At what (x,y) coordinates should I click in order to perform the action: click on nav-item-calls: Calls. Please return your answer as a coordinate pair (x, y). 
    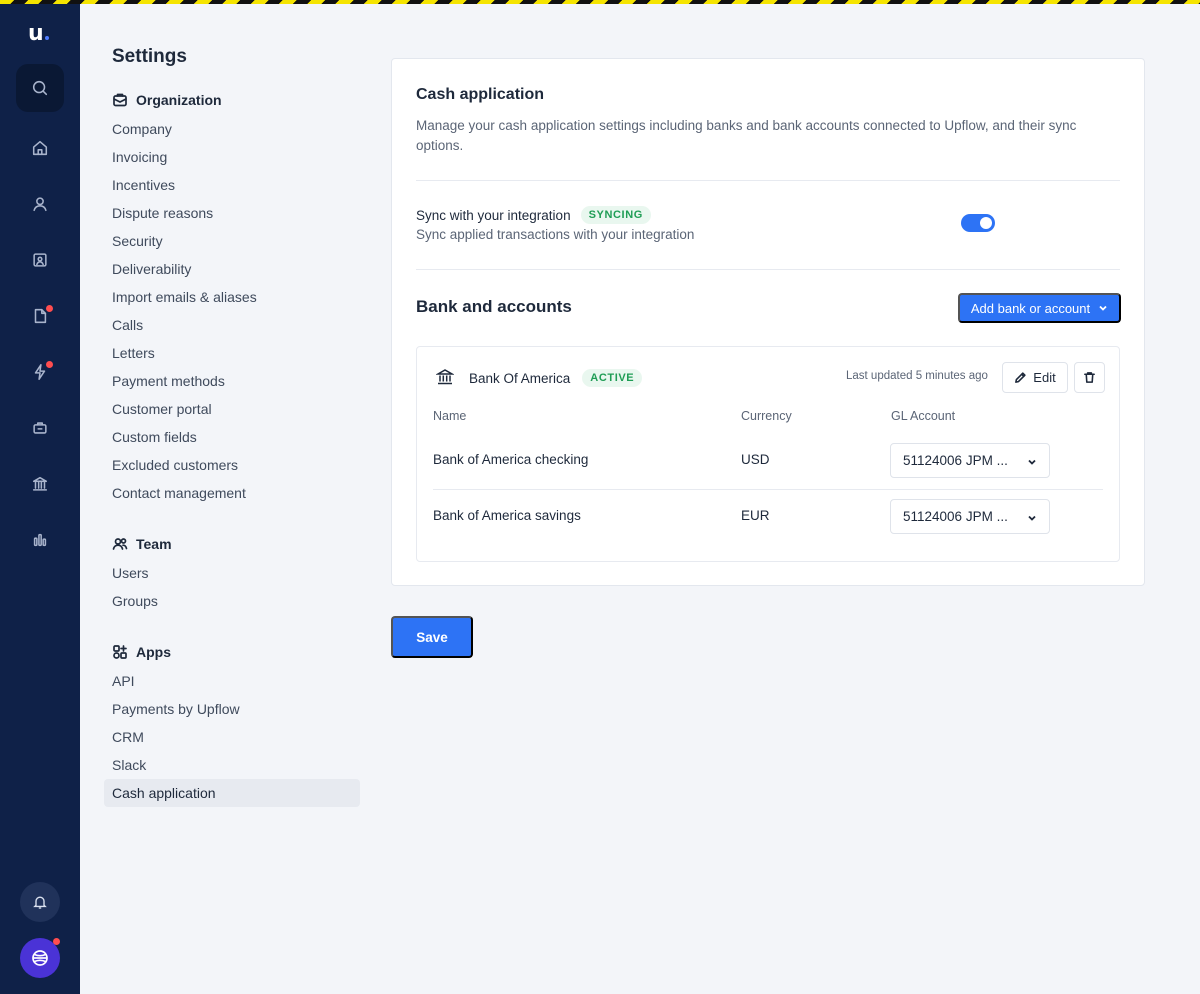
    Looking at the image, I should click on (127, 325).